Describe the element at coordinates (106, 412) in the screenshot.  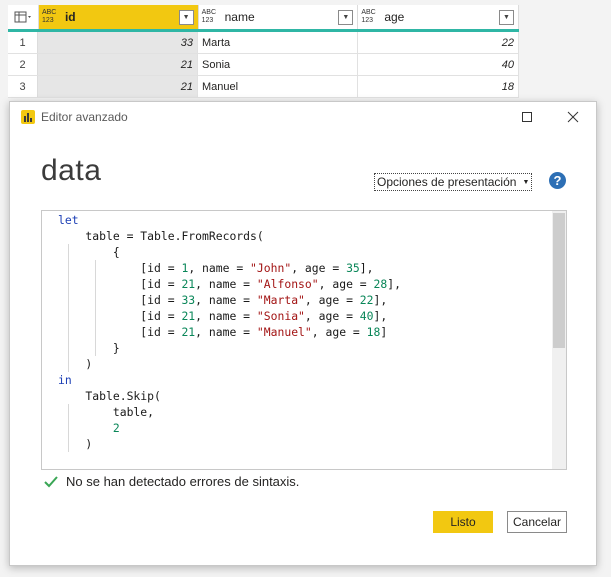
I see `code-line: table,` at that location.